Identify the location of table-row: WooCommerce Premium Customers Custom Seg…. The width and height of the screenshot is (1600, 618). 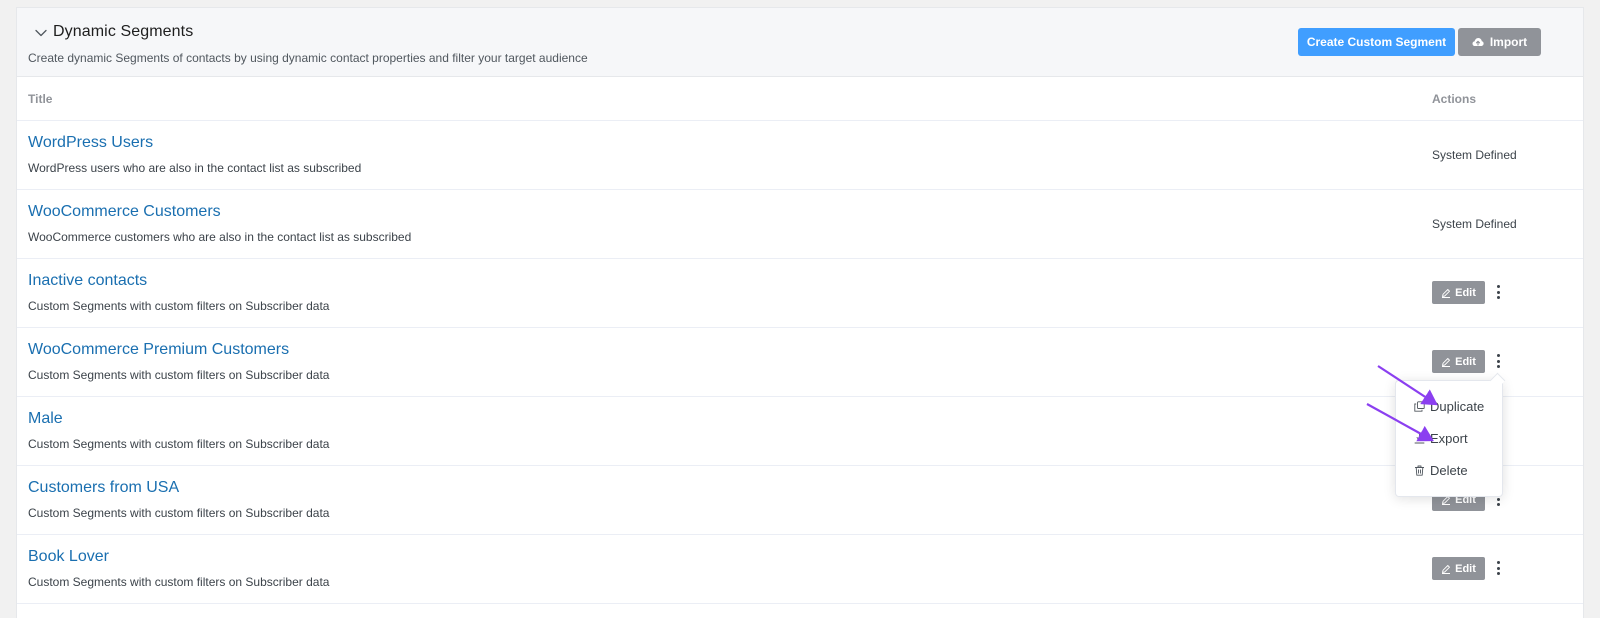
(800, 362).